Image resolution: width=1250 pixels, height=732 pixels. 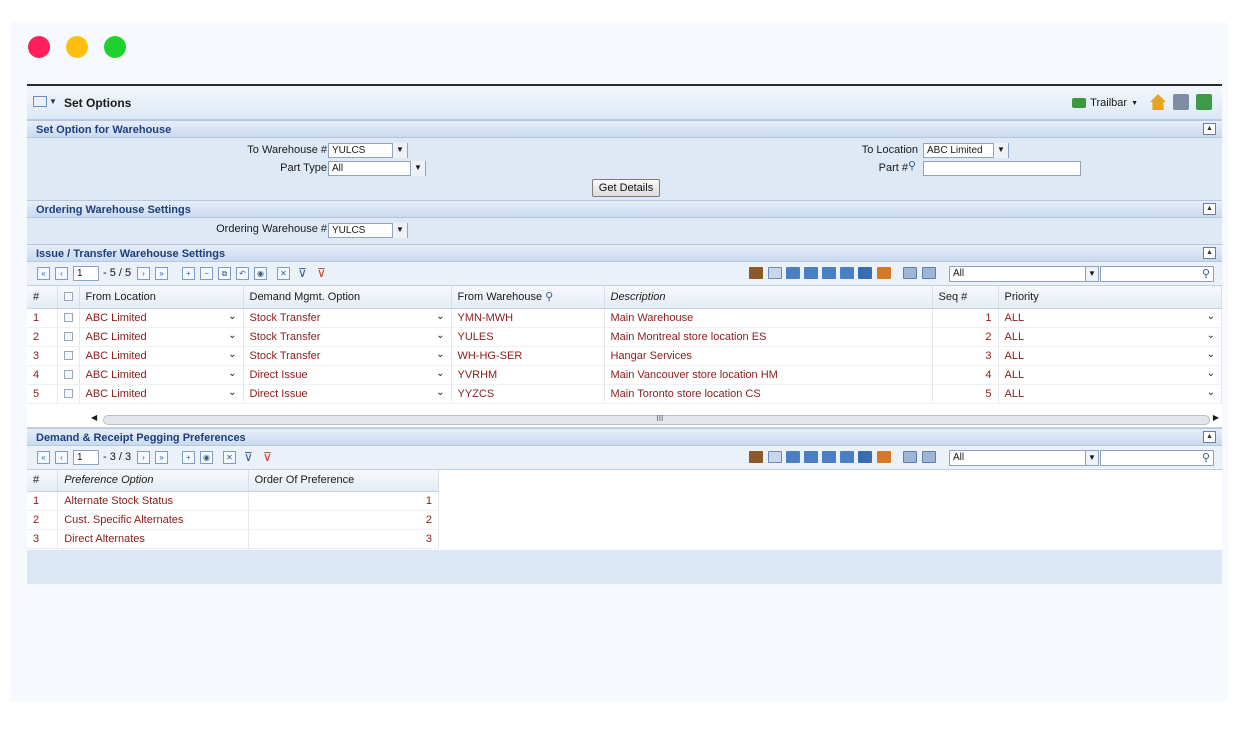 I want to click on chart-icon, so click(x=884, y=456).